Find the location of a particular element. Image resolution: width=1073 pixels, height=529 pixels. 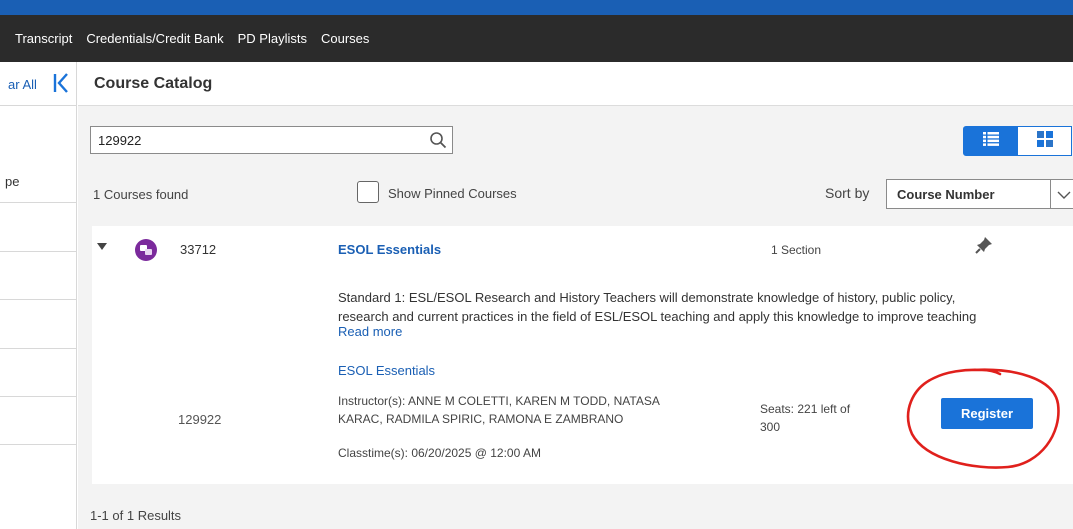

section-number: 129922 is located at coordinates (200, 419).